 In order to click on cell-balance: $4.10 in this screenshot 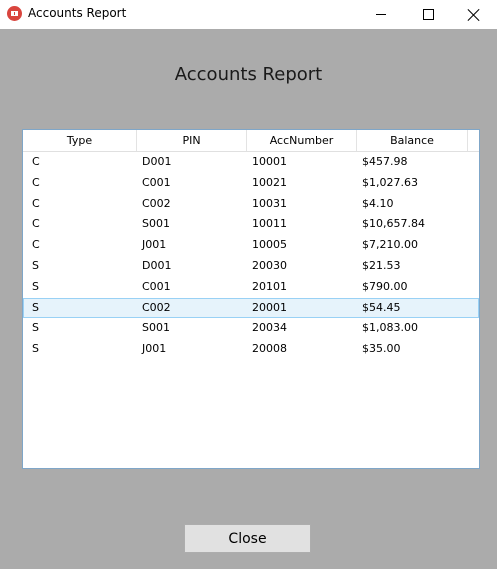, I will do `click(378, 203)`.